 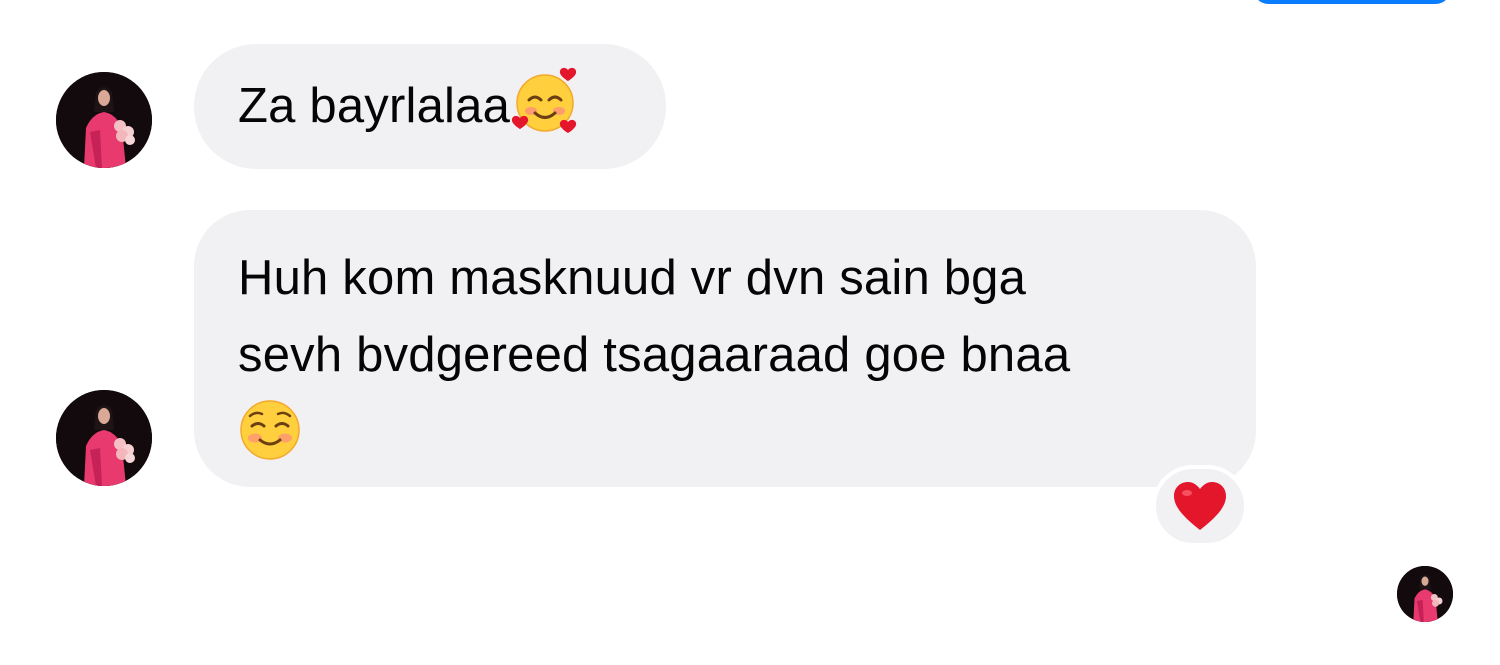 I want to click on red-heart-icon, so click(x=1200, y=506).